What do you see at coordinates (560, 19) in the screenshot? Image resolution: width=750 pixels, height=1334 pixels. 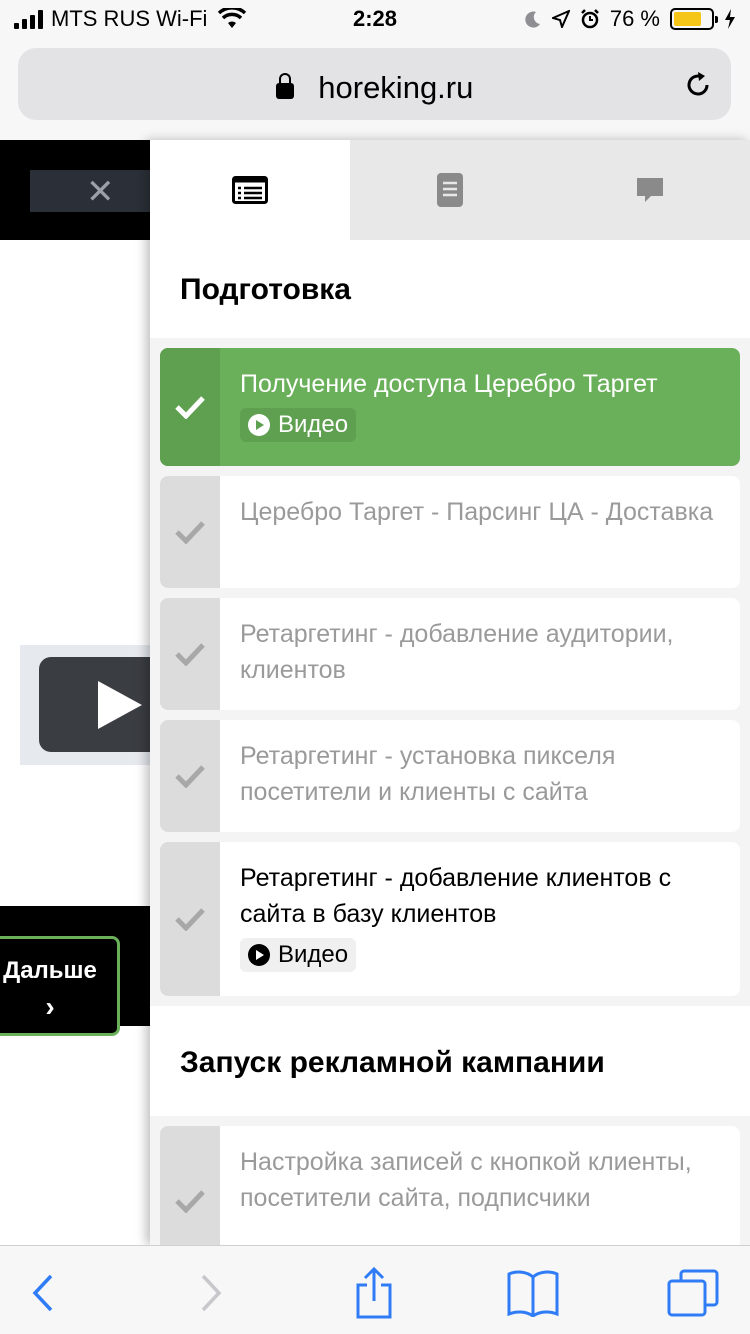 I see `location-arrow-icon` at bounding box center [560, 19].